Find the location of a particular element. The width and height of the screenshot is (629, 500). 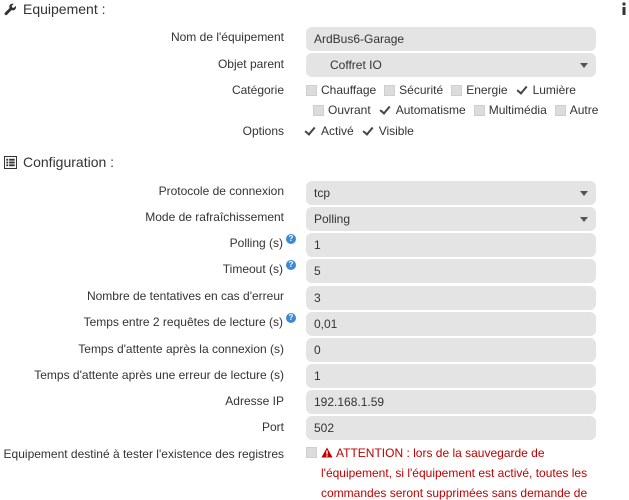

option-active-checkbox: Activé is located at coordinates (329, 131).